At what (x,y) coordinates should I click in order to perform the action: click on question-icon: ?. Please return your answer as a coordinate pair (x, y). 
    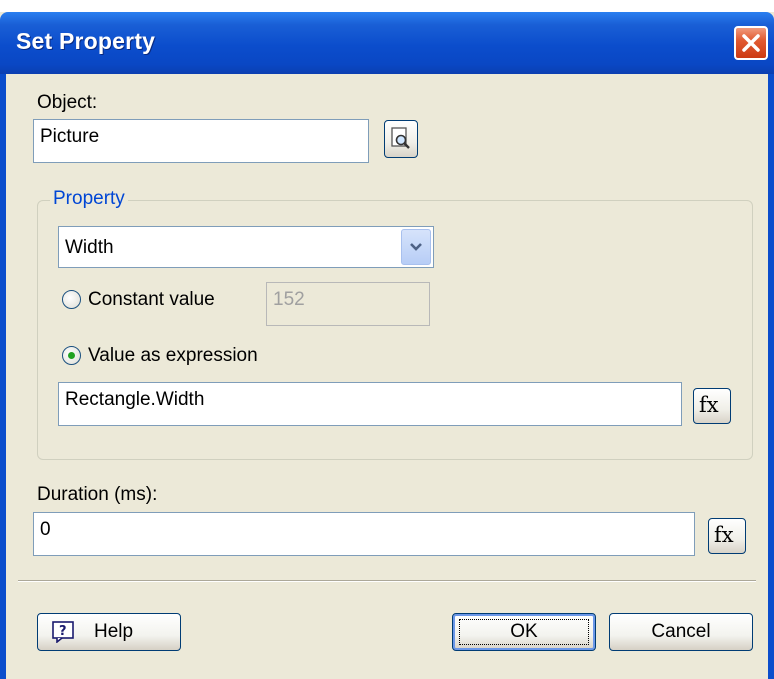
    Looking at the image, I should click on (63, 632).